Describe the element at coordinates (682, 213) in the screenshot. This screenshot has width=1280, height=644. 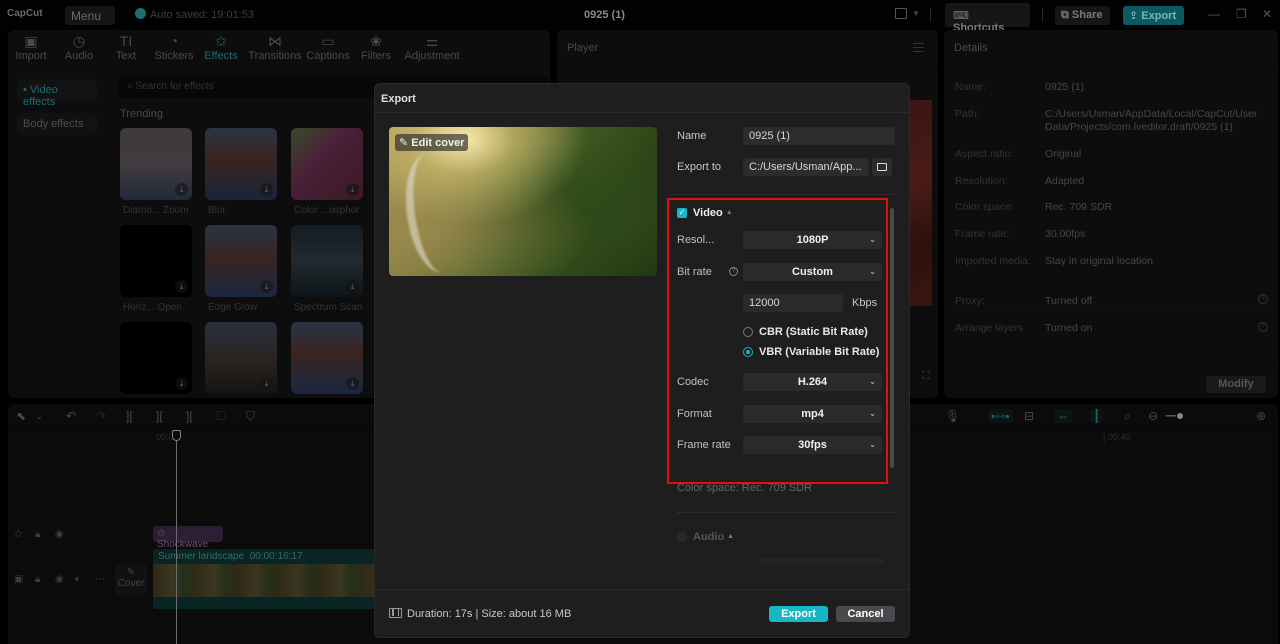
I see `video-checkbox: ✓` at that location.